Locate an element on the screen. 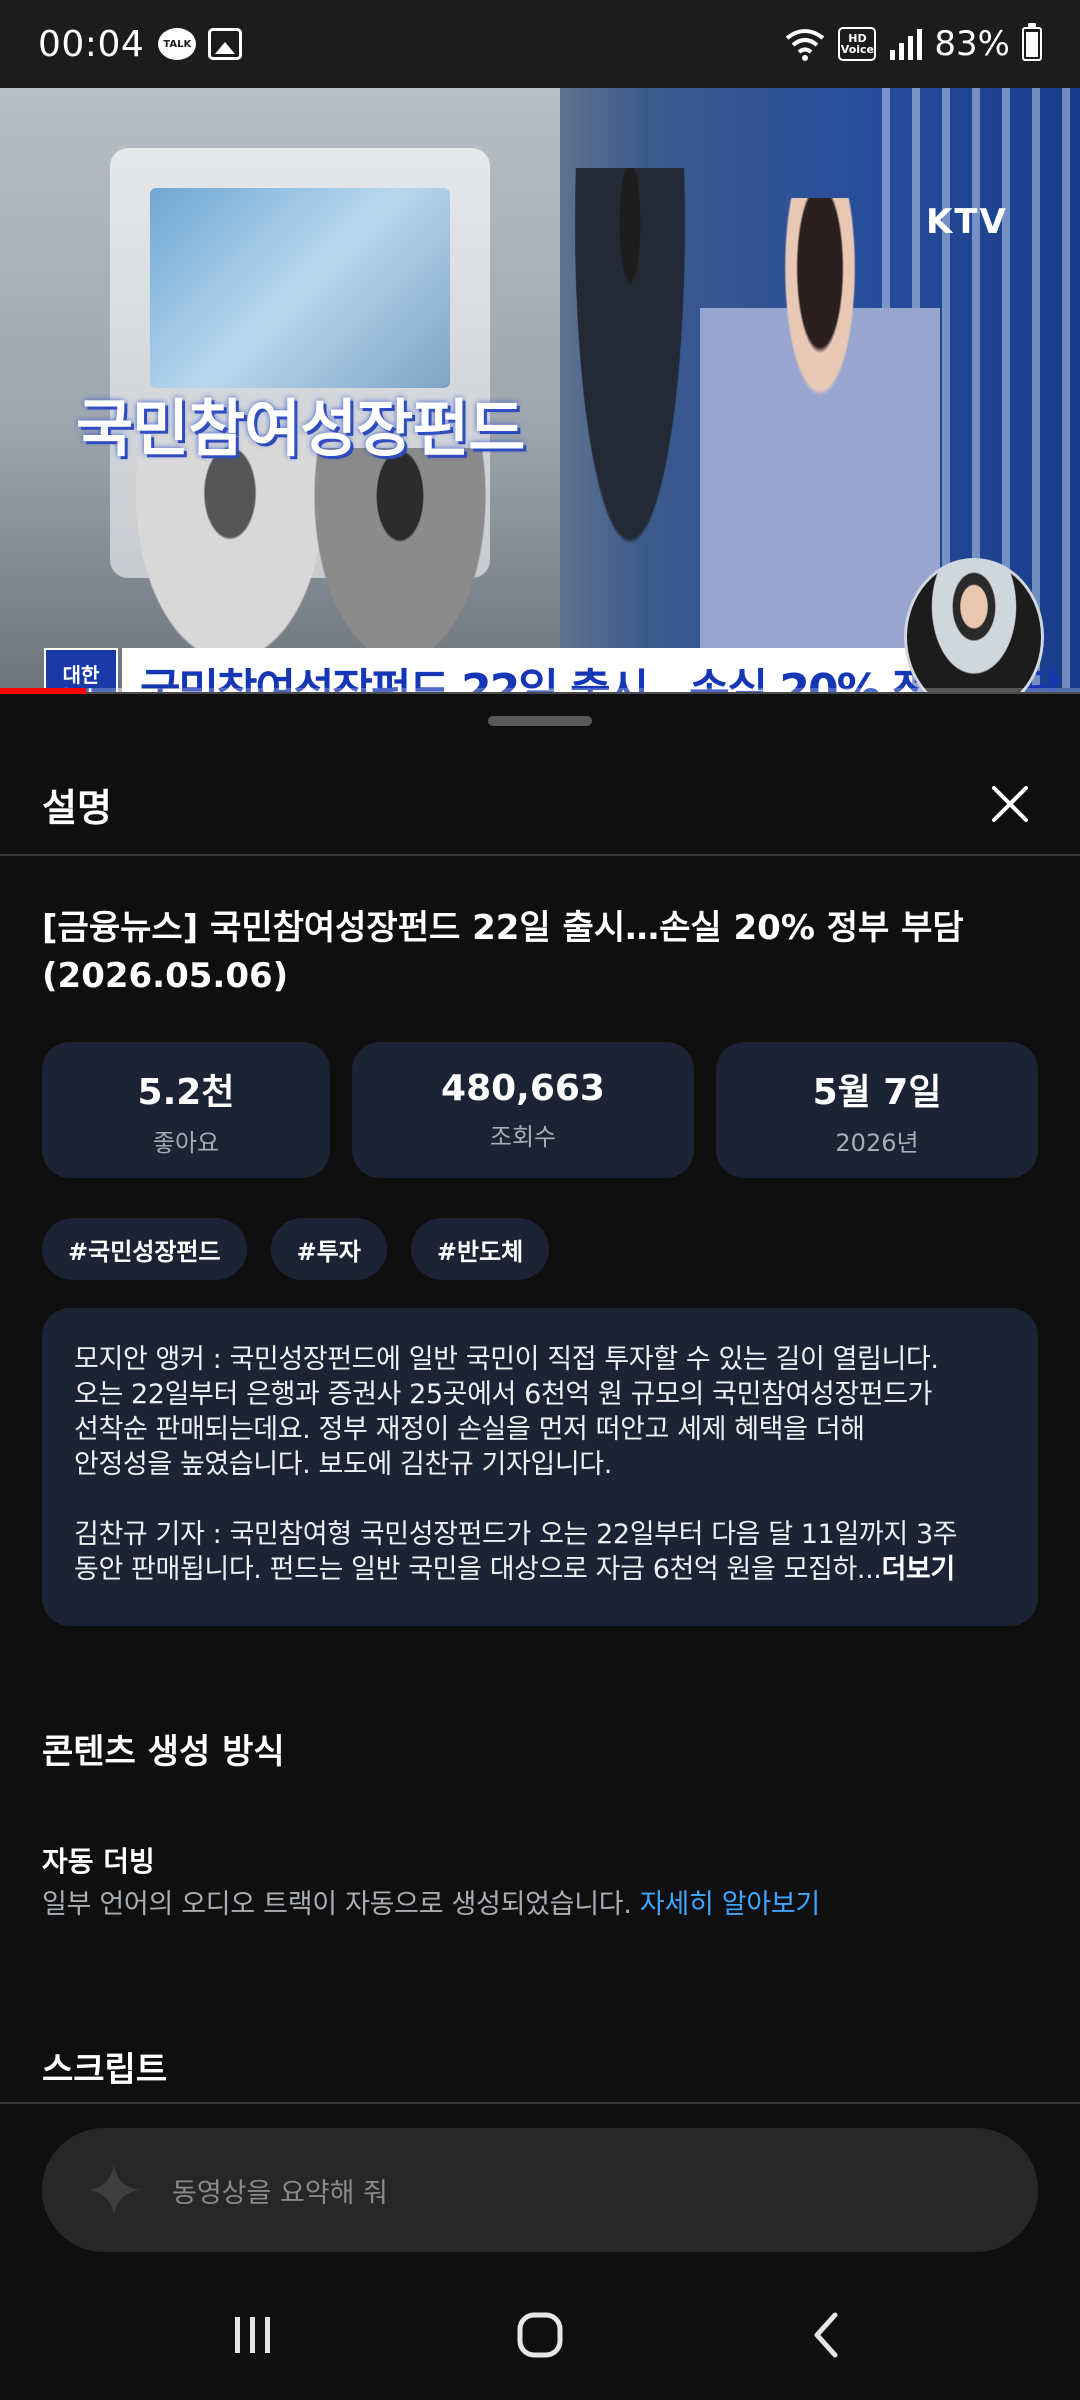  date-card: 5월 7일 2026년 is located at coordinates (877, 1110).